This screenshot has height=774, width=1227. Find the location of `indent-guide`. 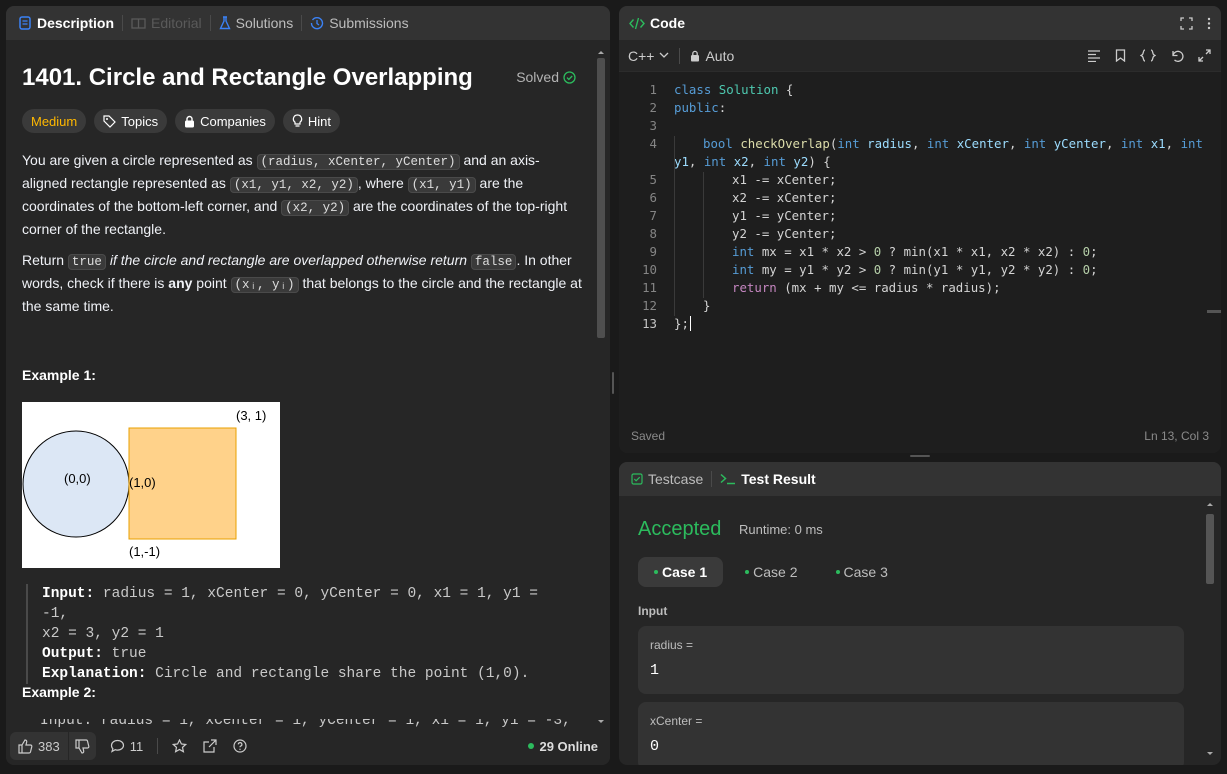

indent-guide is located at coordinates (703, 235).